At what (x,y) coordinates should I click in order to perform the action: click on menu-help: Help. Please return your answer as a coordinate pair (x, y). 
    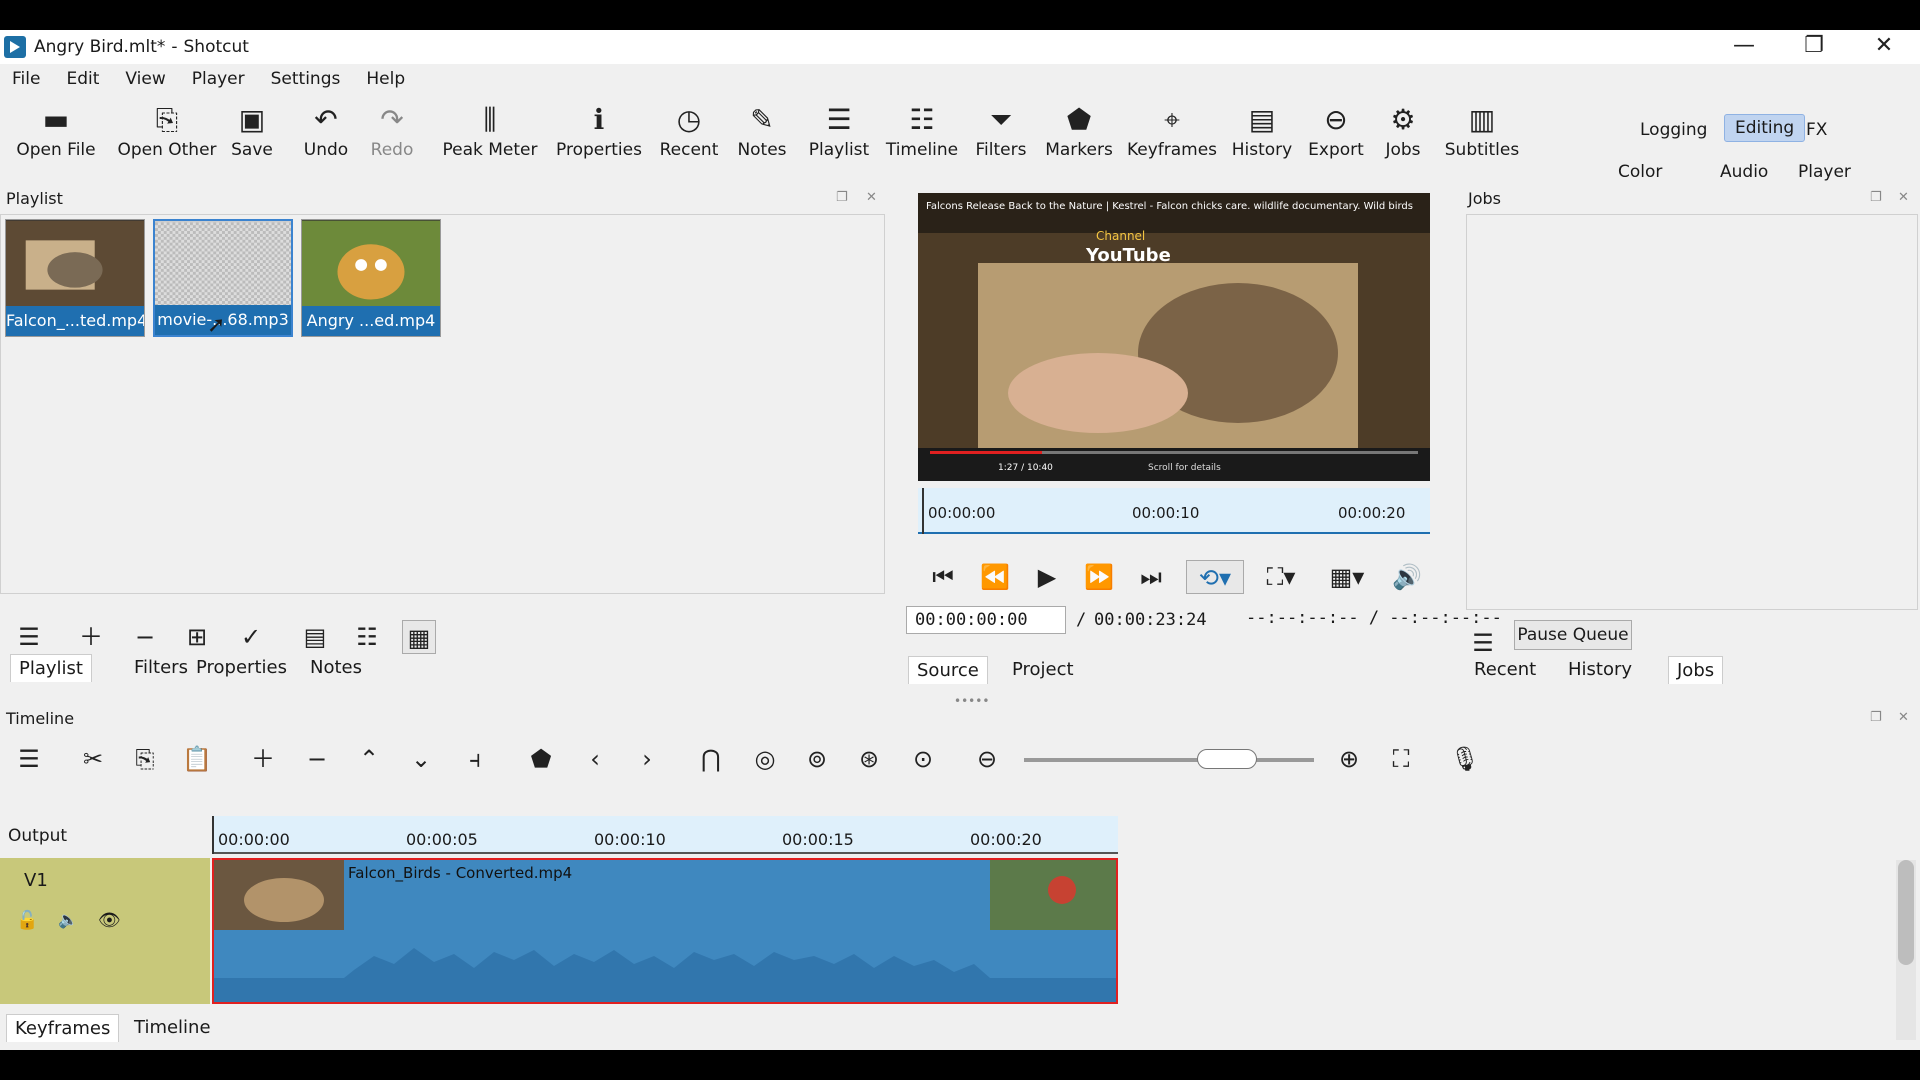
    Looking at the image, I should click on (385, 79).